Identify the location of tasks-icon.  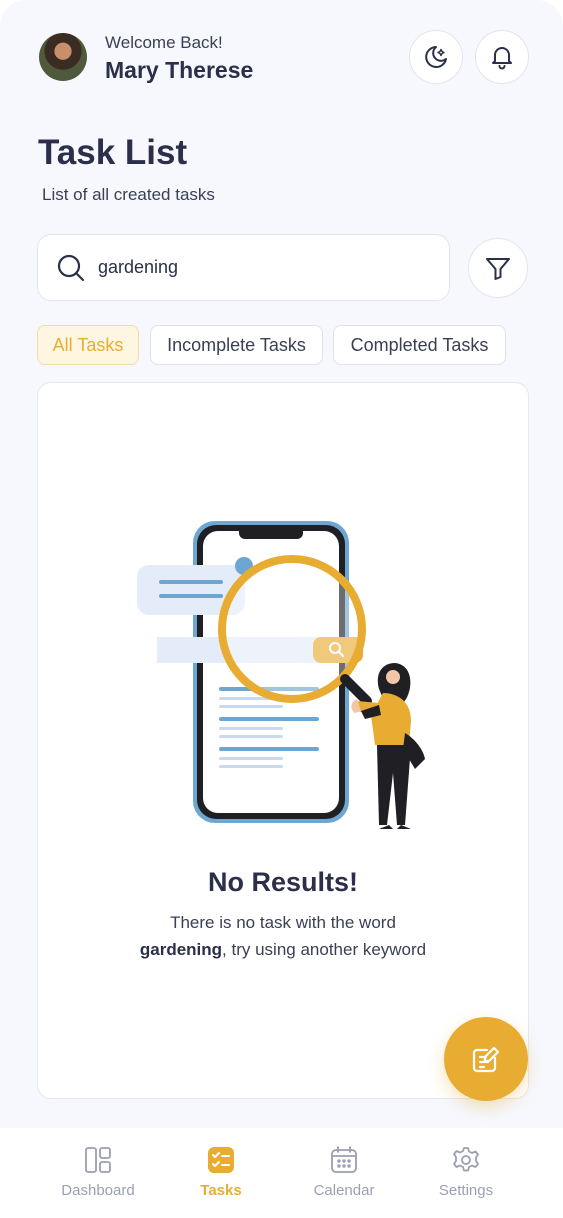
(221, 1160).